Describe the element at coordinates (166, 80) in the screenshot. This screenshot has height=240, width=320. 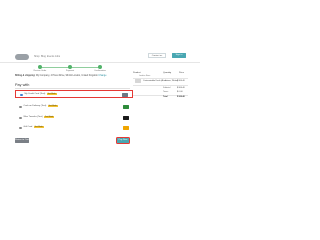
I see `product-quantity: 1` at that location.